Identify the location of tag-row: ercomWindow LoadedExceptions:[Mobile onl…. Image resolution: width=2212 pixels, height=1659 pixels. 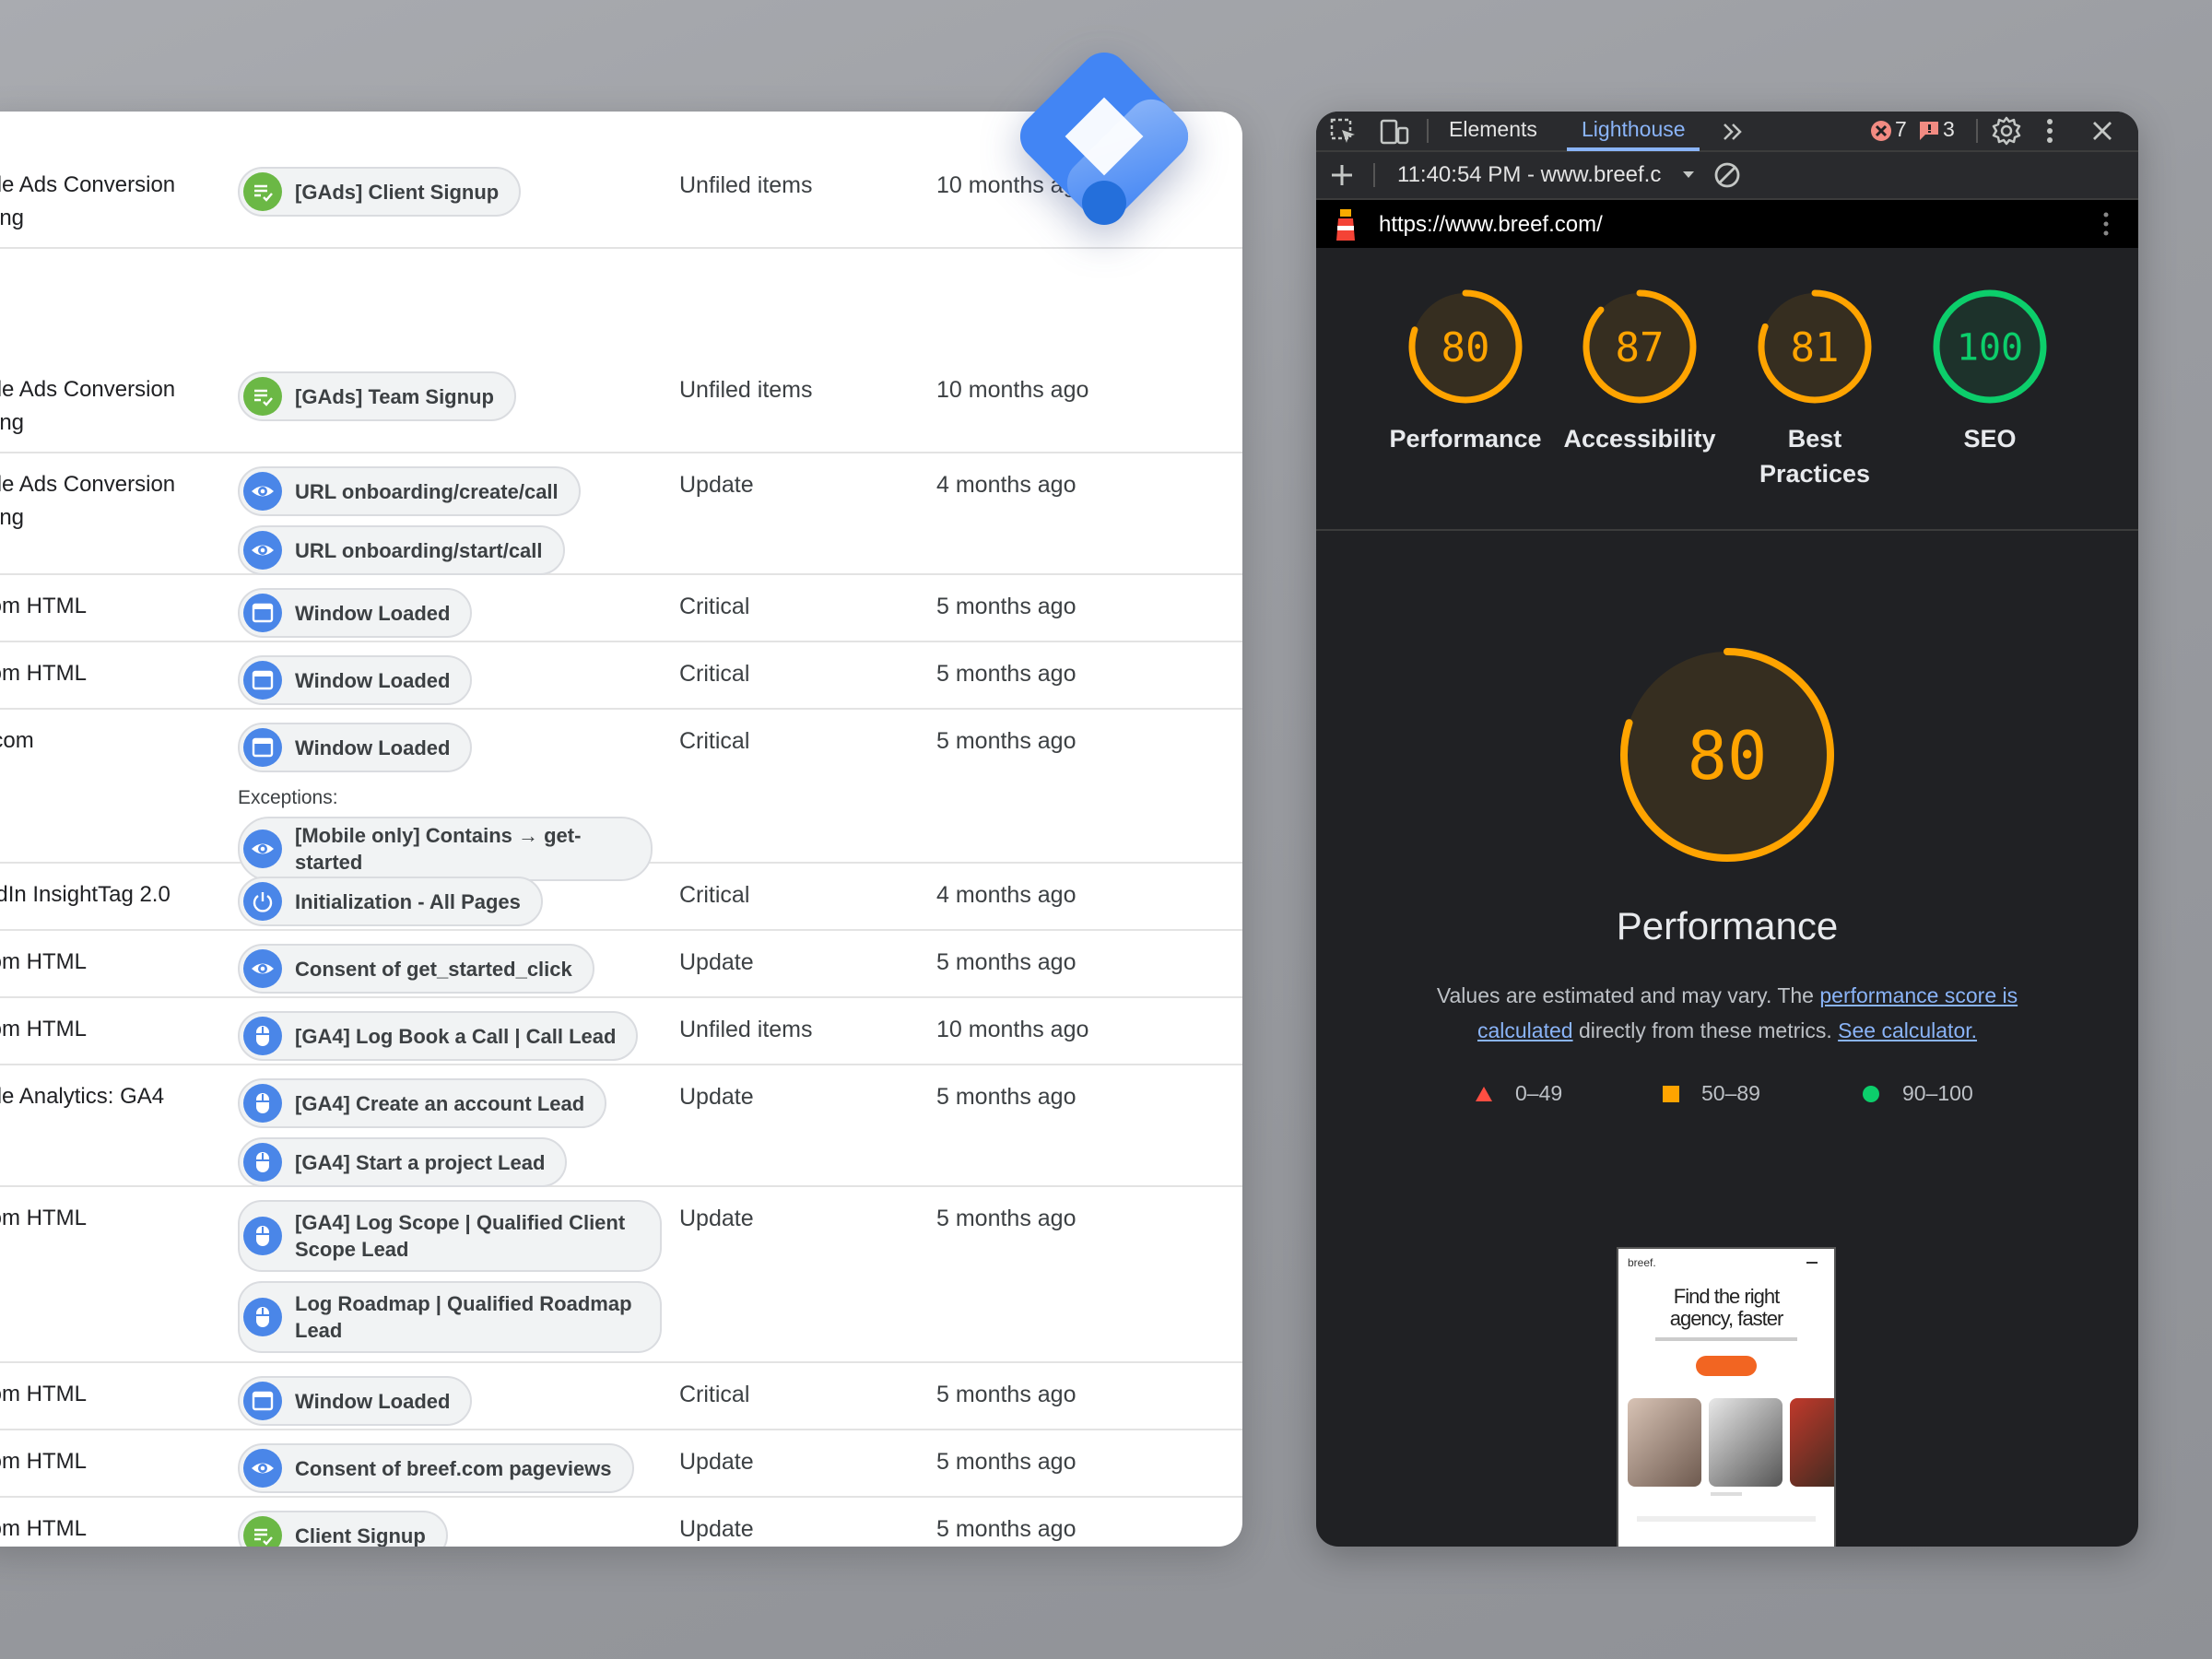
(621, 795).